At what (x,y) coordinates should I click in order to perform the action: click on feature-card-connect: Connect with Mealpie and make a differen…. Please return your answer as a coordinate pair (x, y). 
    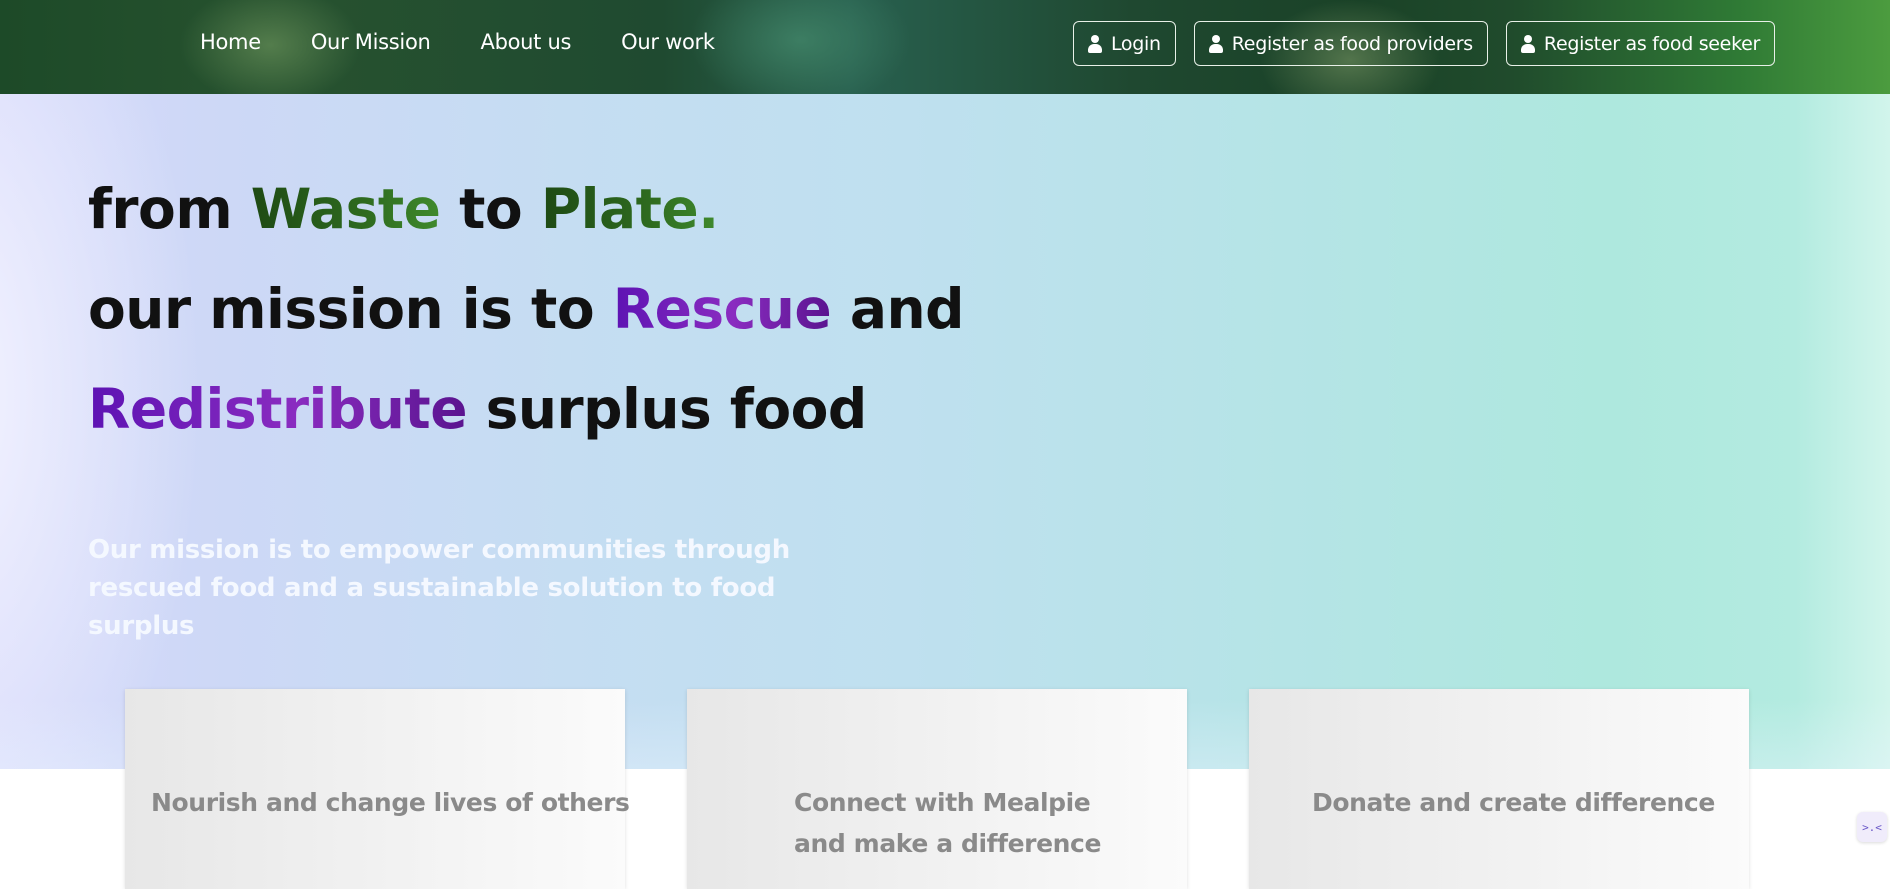
    Looking at the image, I should click on (937, 789).